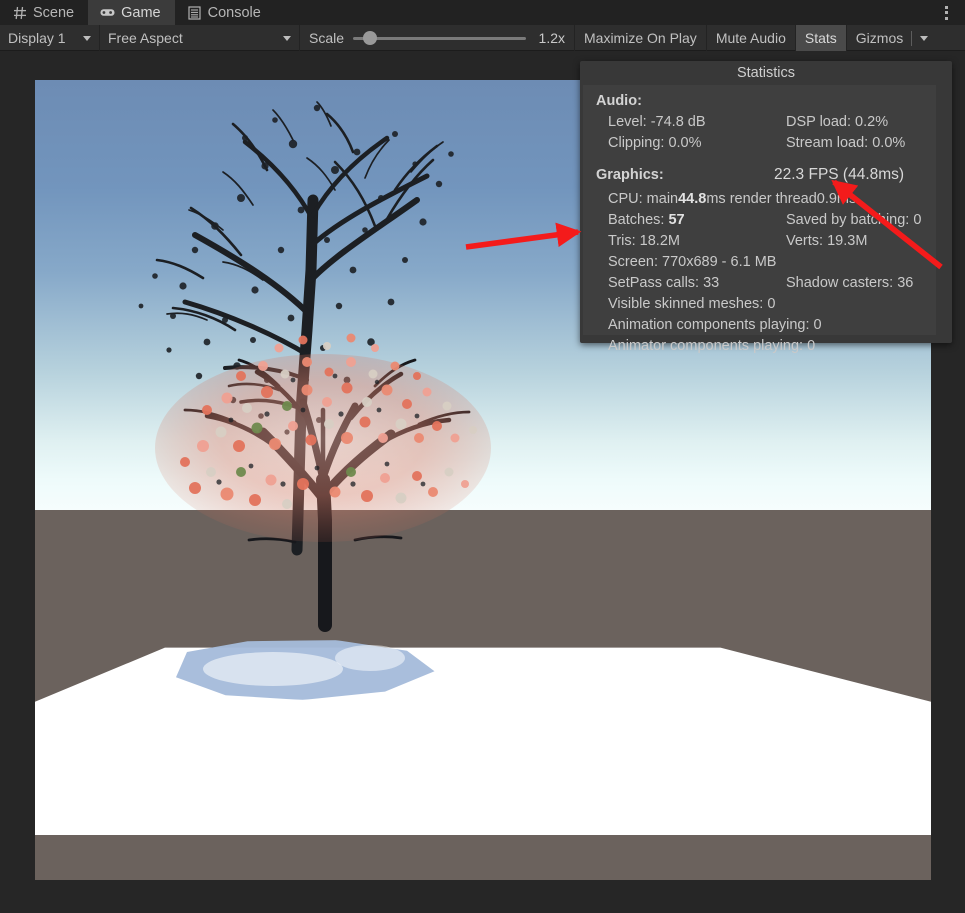 This screenshot has width=965, height=913. What do you see at coordinates (839, 174) in the screenshot?
I see `fps-value: 22.3 FPS (44.8ms)` at bounding box center [839, 174].